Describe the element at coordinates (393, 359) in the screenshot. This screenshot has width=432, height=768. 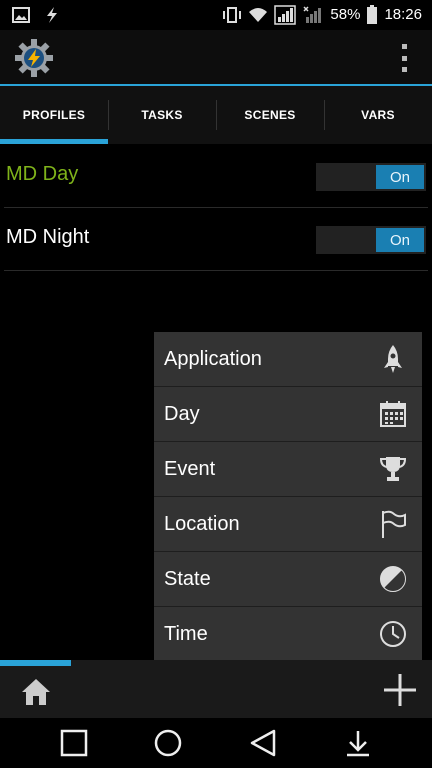
I see `rocket-icon` at that location.